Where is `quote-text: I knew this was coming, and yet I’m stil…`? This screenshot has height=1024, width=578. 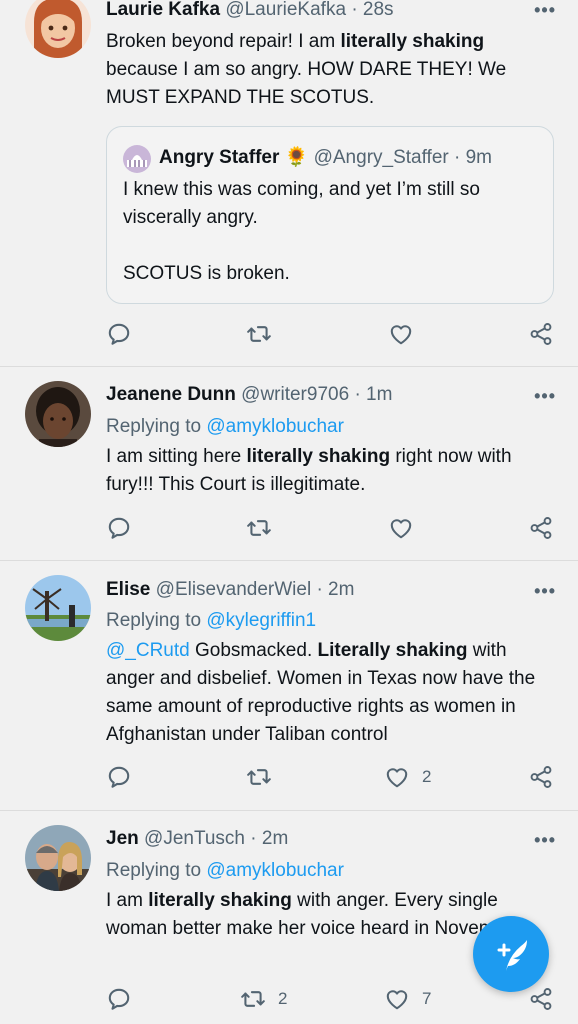
quote-text: I knew this was coming, and yet I’m stil… is located at coordinates (301, 231).